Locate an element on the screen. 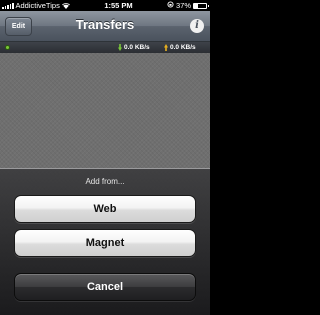 The height and width of the screenshot is (315, 320). transfer-speed-bar: 0.0 KB/s 0.0 KB/s is located at coordinates (105, 47).